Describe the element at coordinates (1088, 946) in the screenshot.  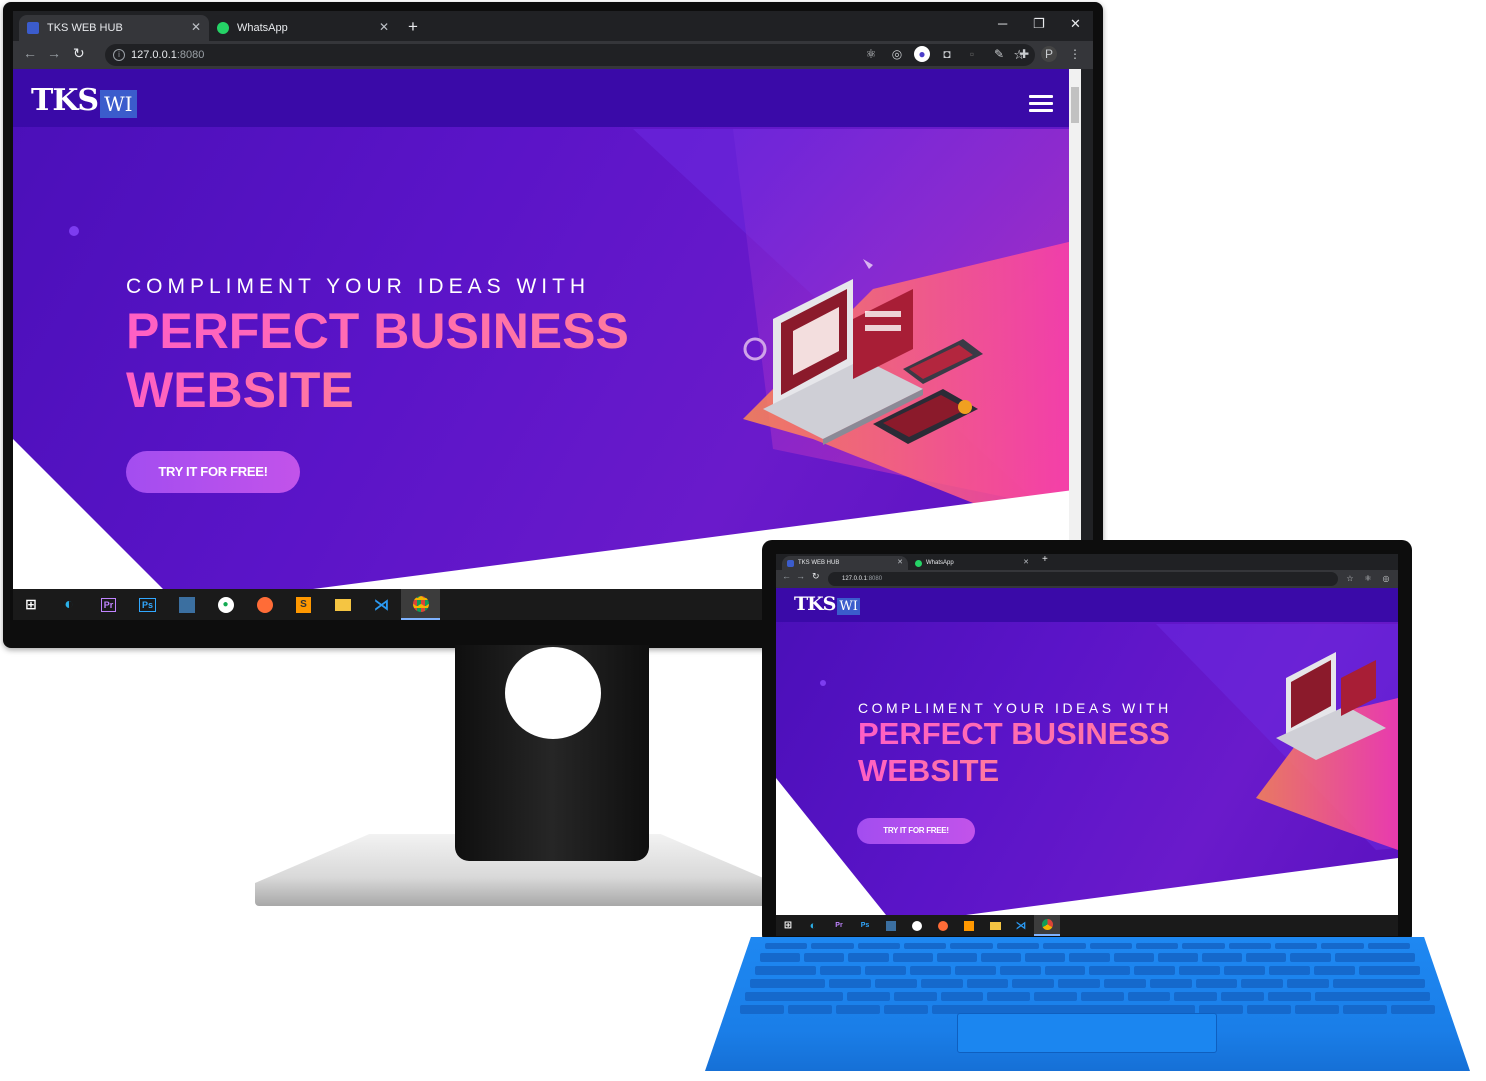
I see `keyboard-function-row` at that location.